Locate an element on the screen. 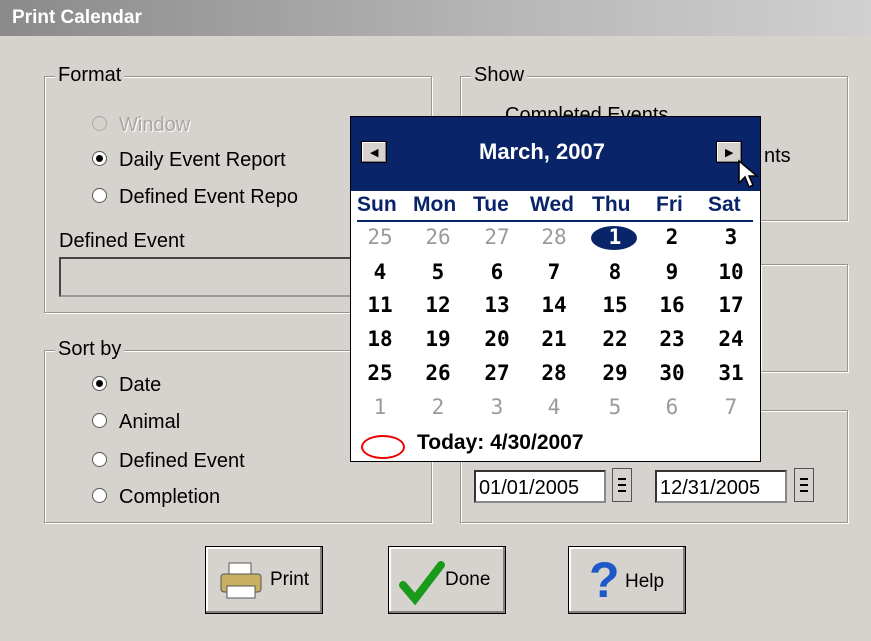 This screenshot has width=871, height=641. calendar-day: 10 is located at coordinates (731, 272).